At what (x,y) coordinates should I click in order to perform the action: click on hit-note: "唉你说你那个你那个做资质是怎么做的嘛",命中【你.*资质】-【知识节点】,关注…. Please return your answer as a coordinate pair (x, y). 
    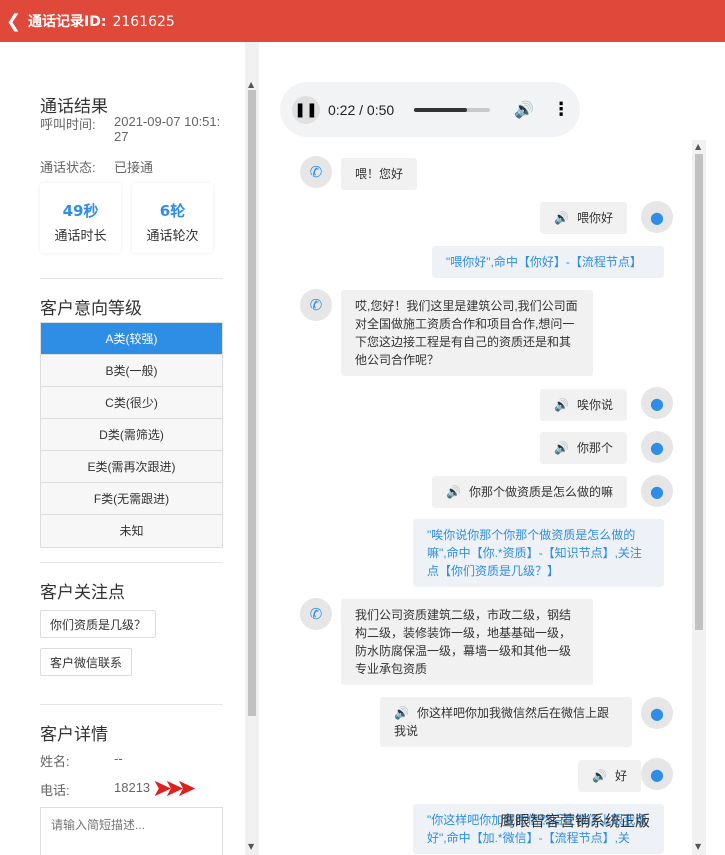
    Looking at the image, I should click on (538, 553).